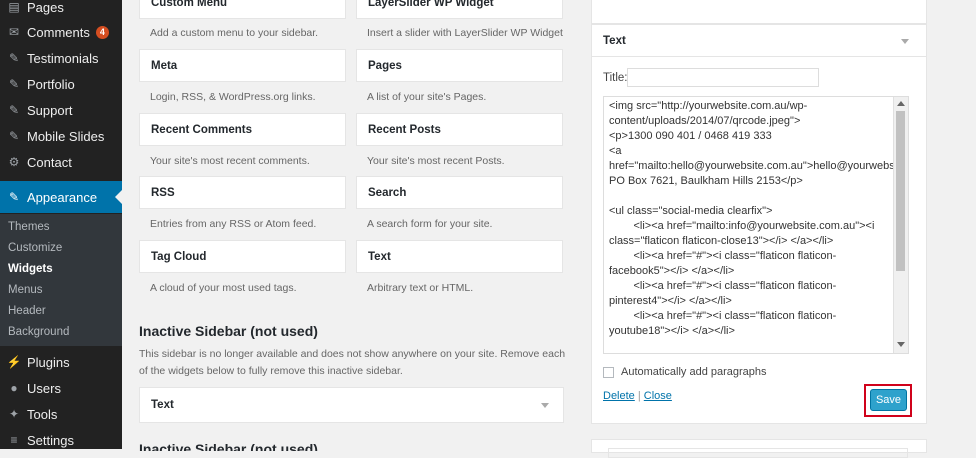 This screenshot has height=458, width=976. I want to click on widget-recent-posts: Recent Posts, so click(459, 129).